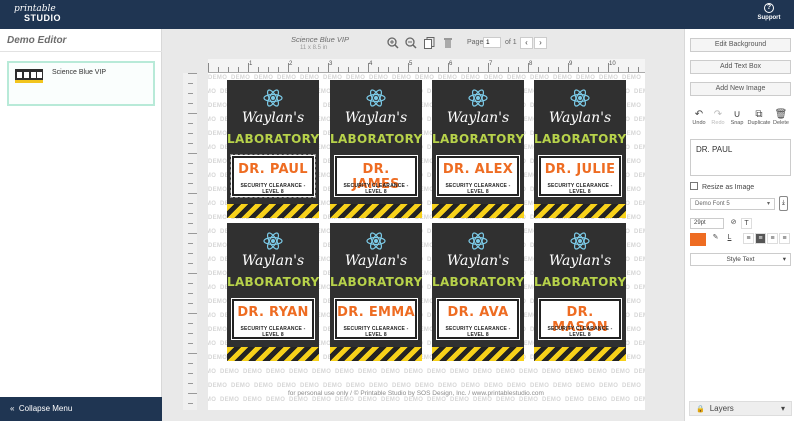  I want to click on delete-button: 🗑 Delete, so click(781, 117).